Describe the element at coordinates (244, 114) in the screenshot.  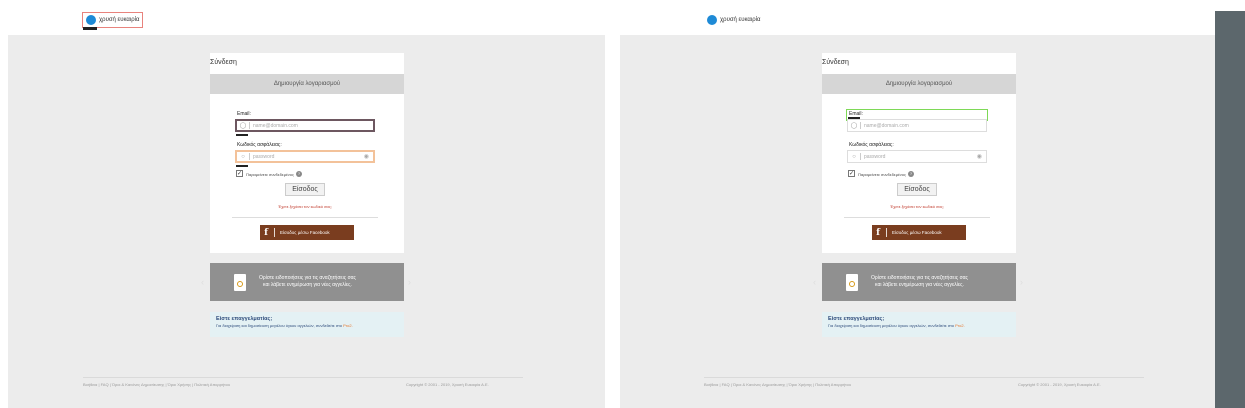
I see `email-label: Email:` at that location.